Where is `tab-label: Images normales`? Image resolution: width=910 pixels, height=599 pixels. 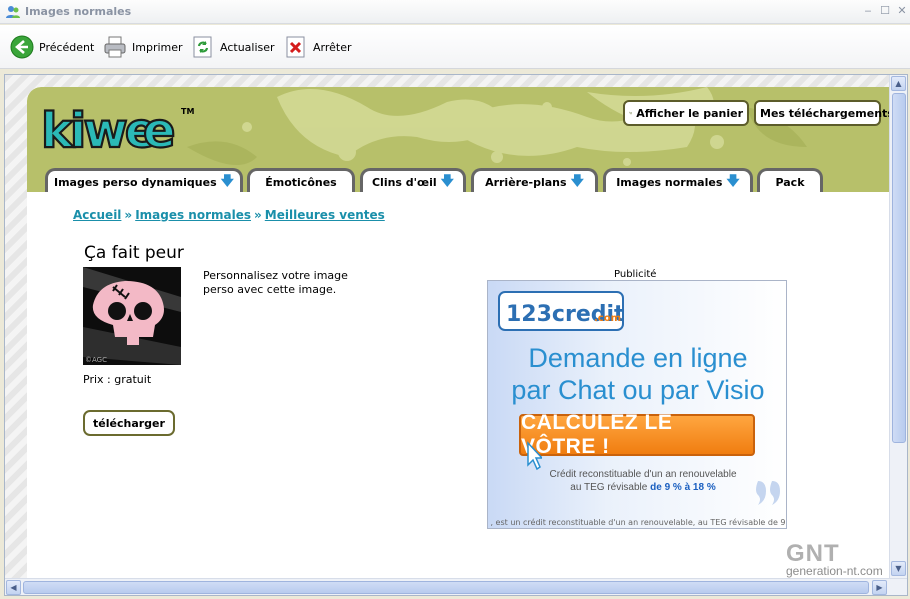 tab-label: Images normales is located at coordinates (669, 182).